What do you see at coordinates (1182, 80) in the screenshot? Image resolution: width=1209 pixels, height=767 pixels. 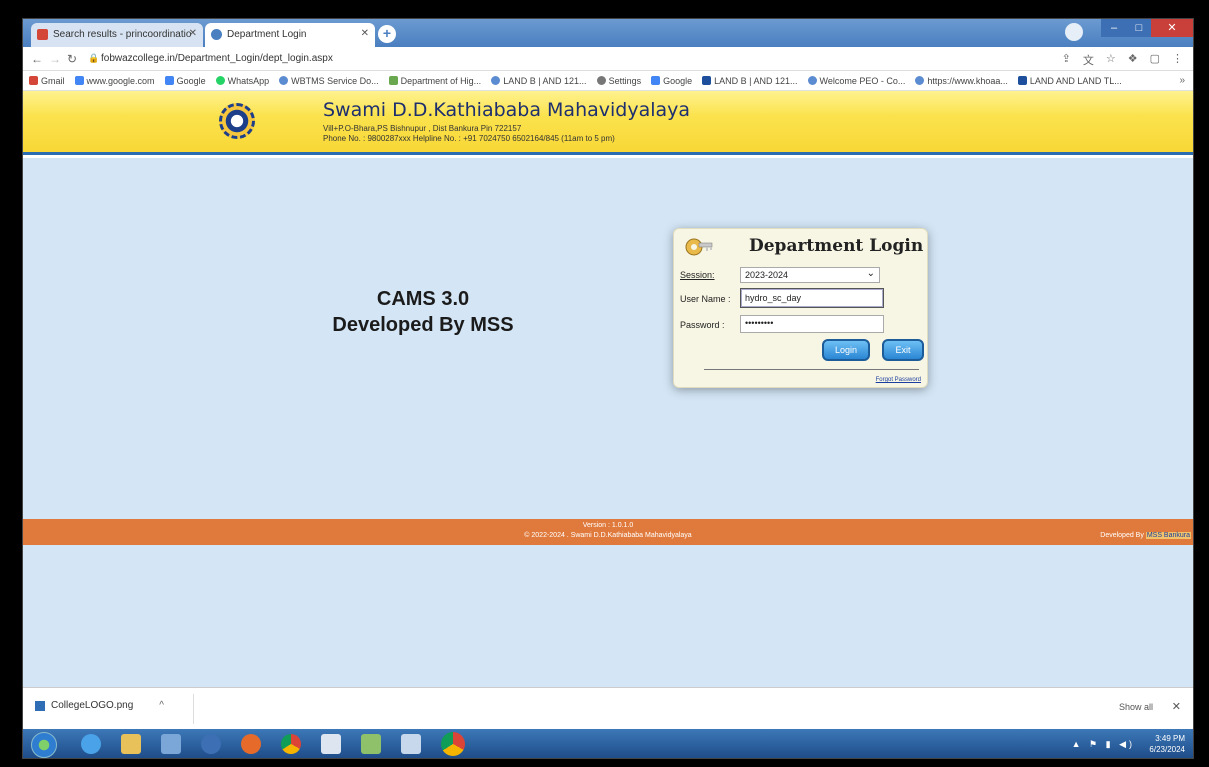 I see `more-bookmarks-icon: »` at bounding box center [1182, 80].